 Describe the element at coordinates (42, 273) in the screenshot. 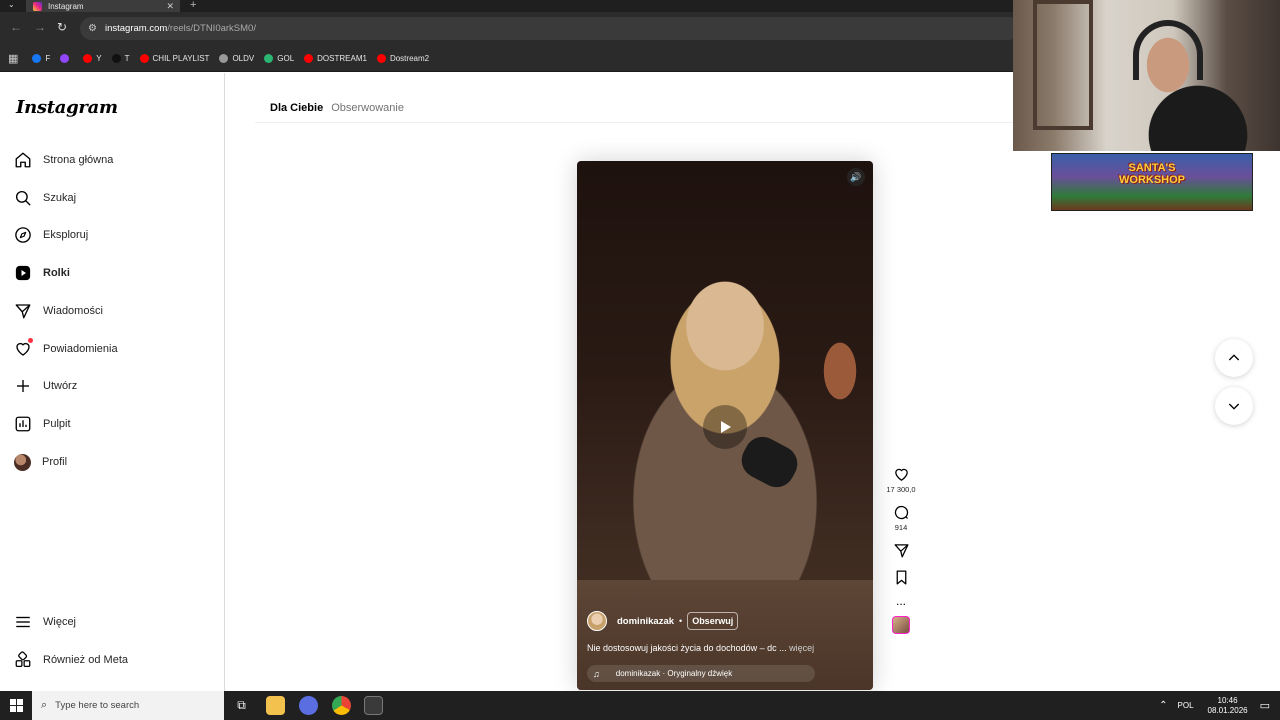

I see `nav-item-reels: Rolki` at that location.